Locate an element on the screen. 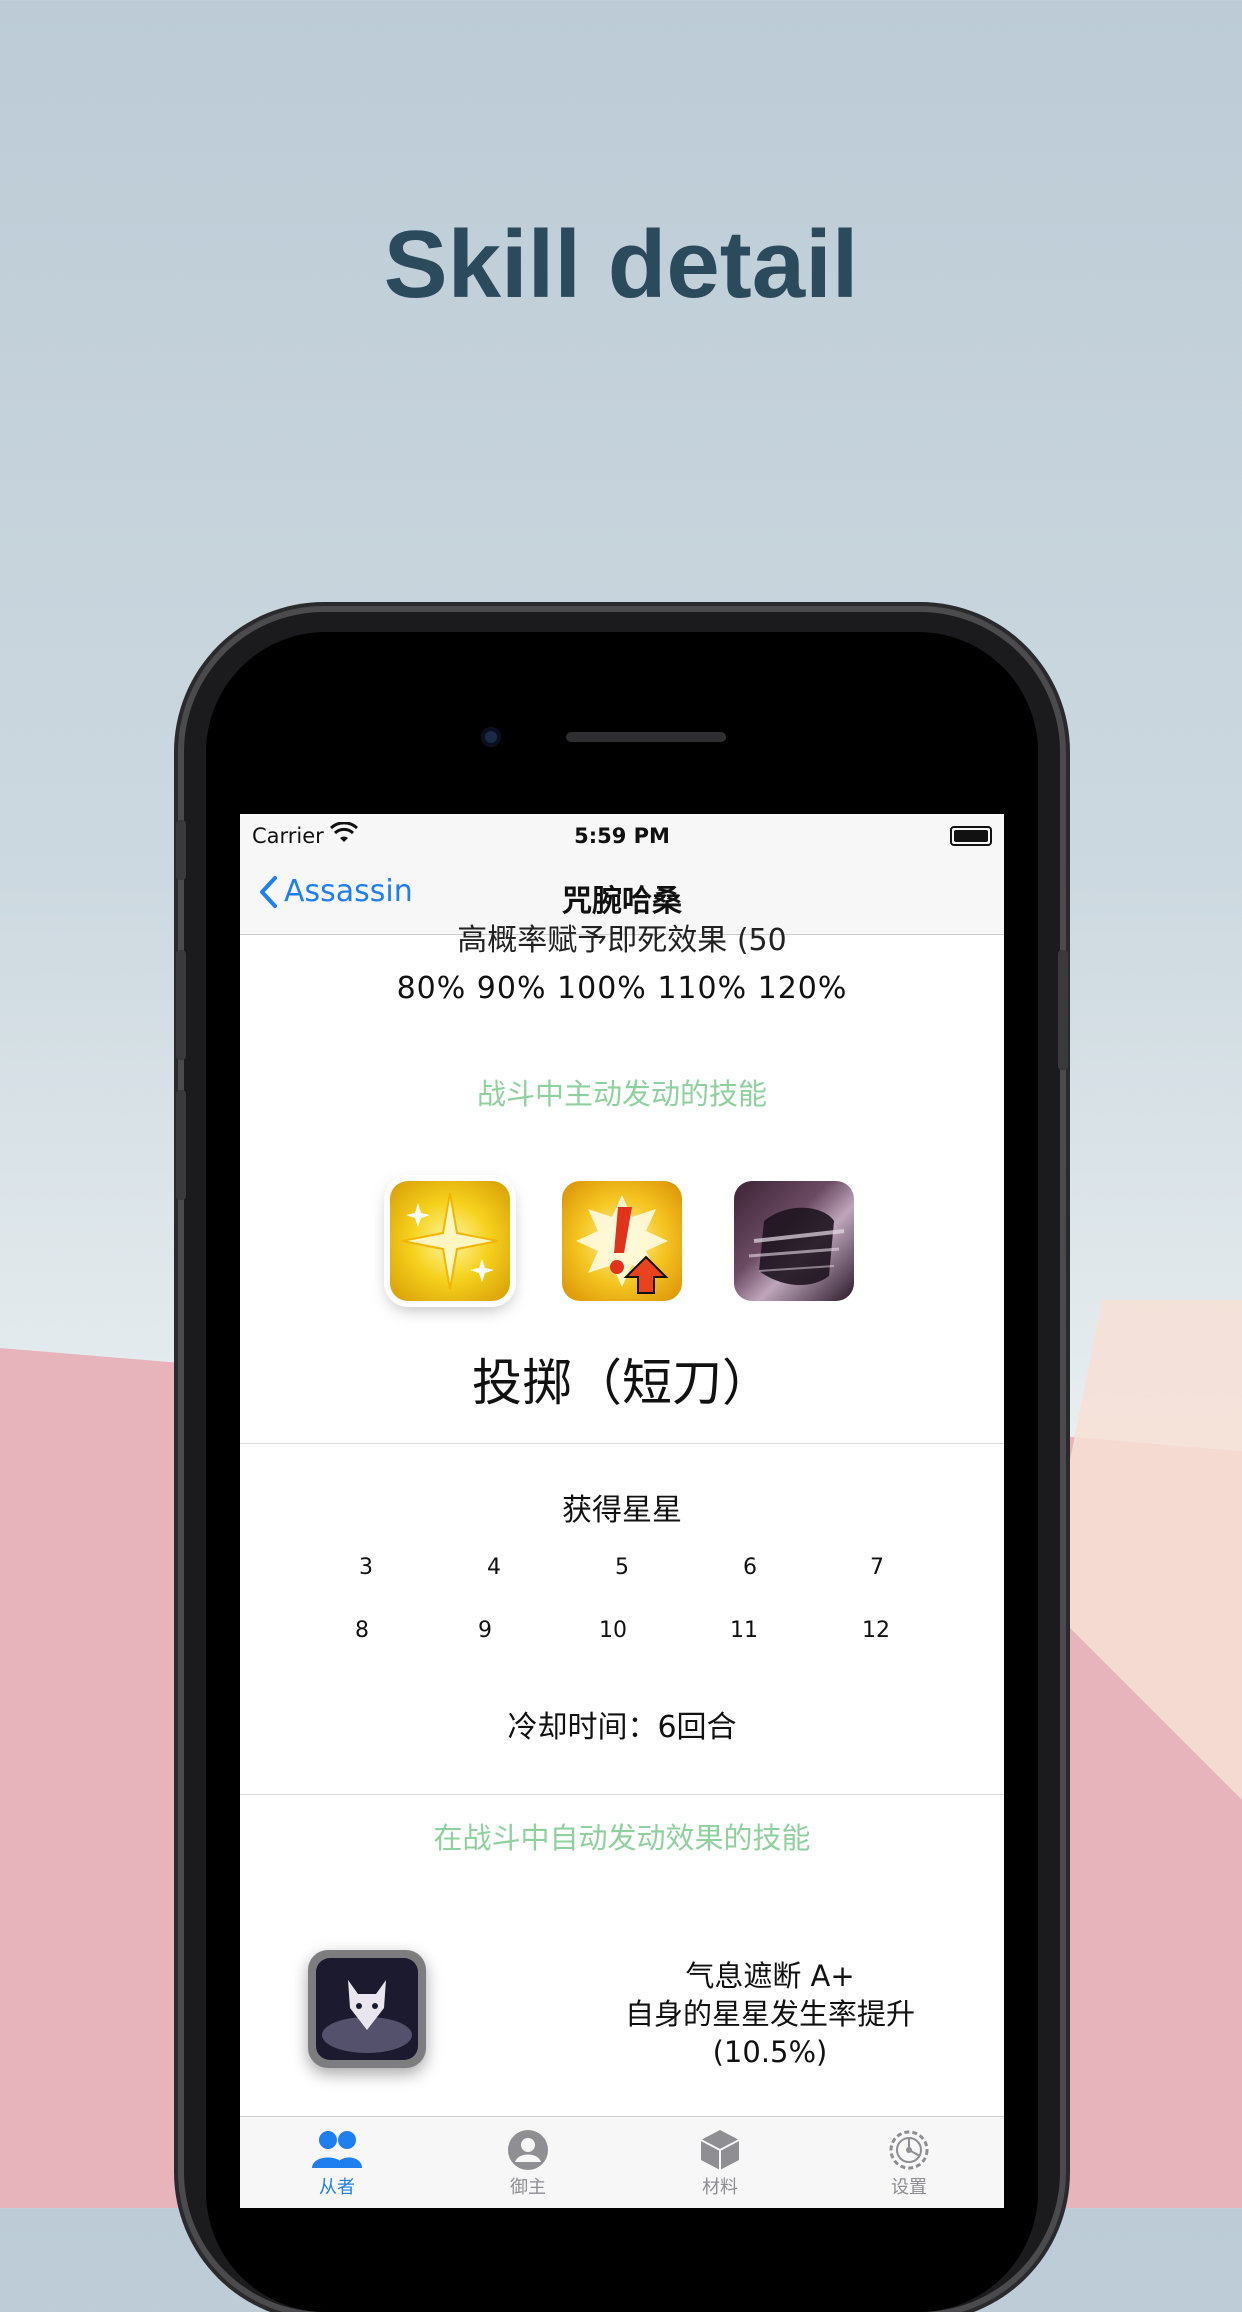  stars-title: 获得星星 is located at coordinates (622, 1510).